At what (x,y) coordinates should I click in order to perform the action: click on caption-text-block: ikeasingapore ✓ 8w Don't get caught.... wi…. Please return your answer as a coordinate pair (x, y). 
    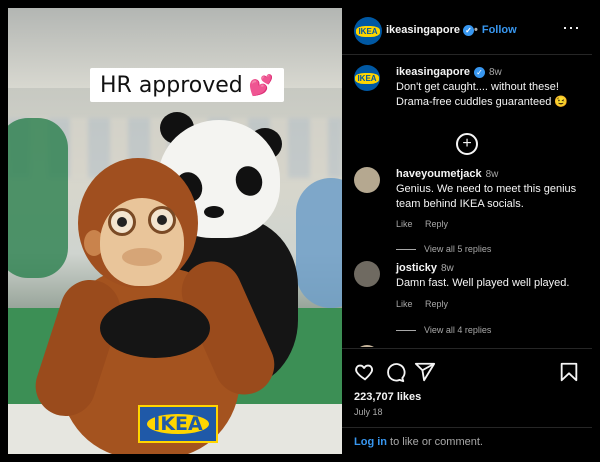
    Looking at the image, I should click on (491, 87).